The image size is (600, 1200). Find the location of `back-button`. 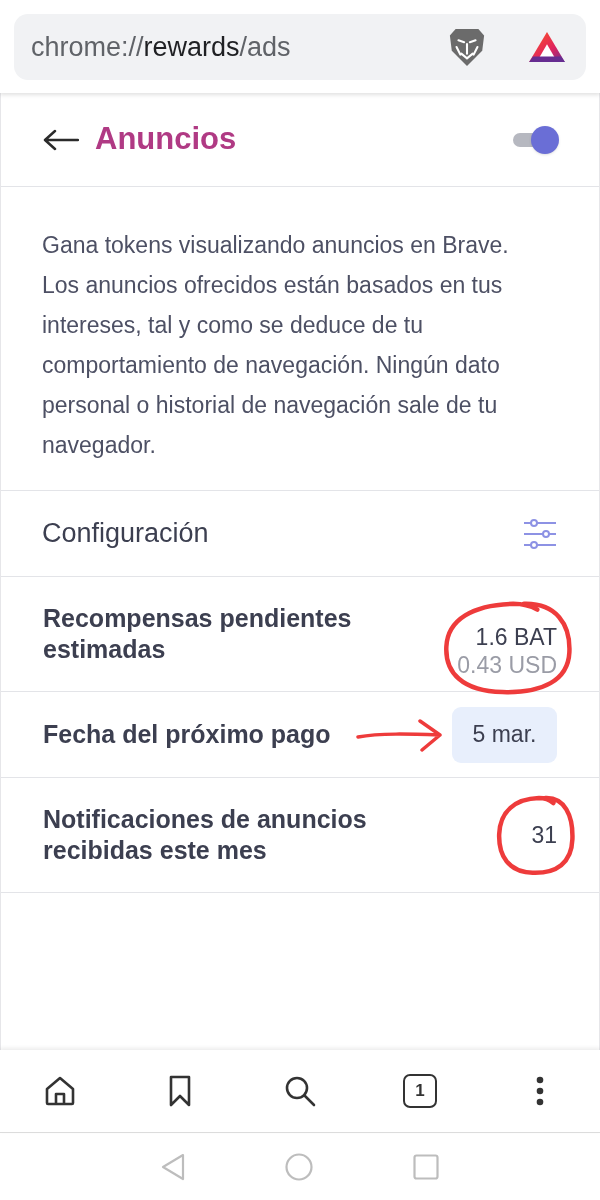

back-button is located at coordinates (61, 139).